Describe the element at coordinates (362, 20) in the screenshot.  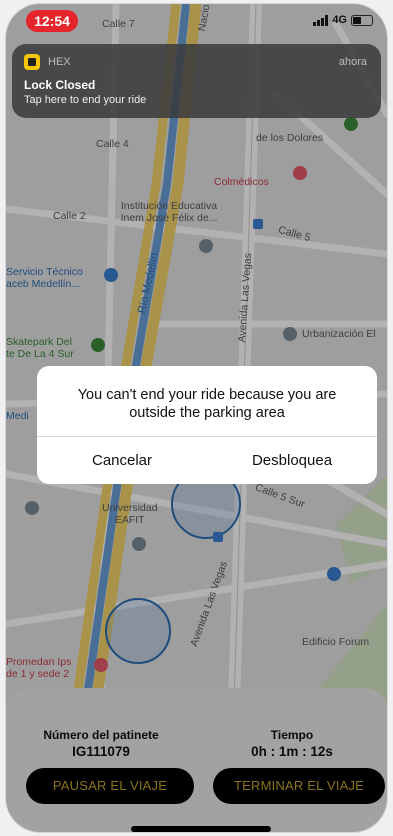
I see `battery-icon` at that location.